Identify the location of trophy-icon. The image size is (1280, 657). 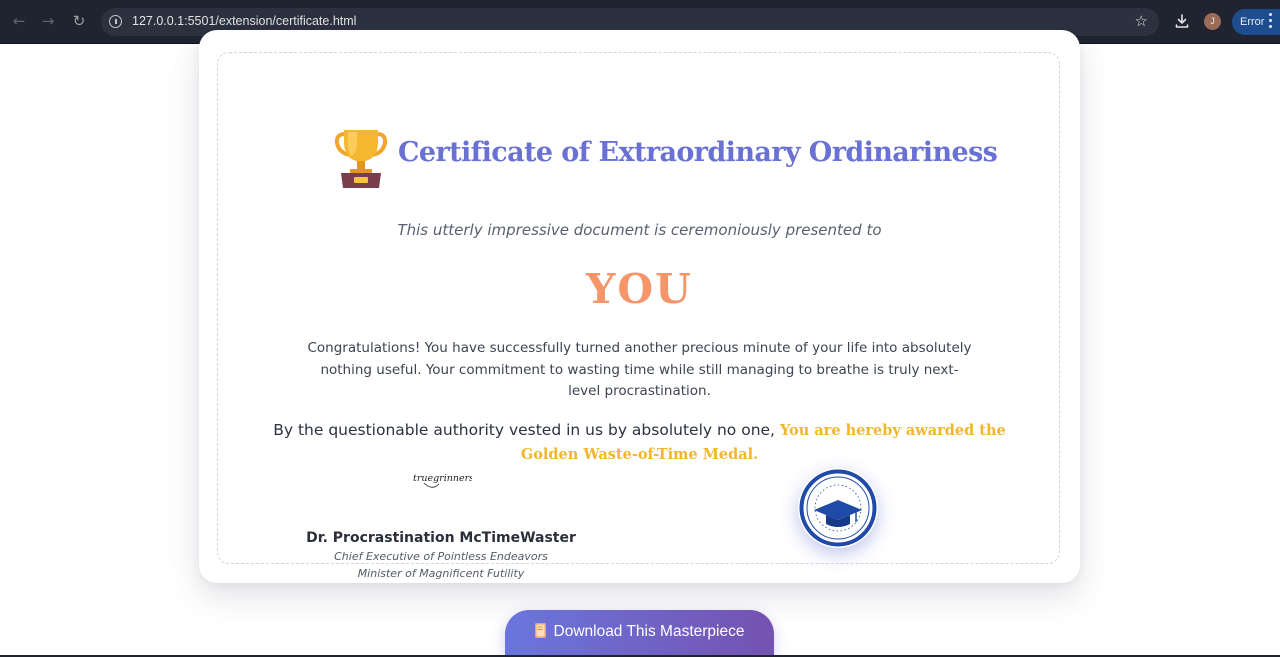
(361, 159).